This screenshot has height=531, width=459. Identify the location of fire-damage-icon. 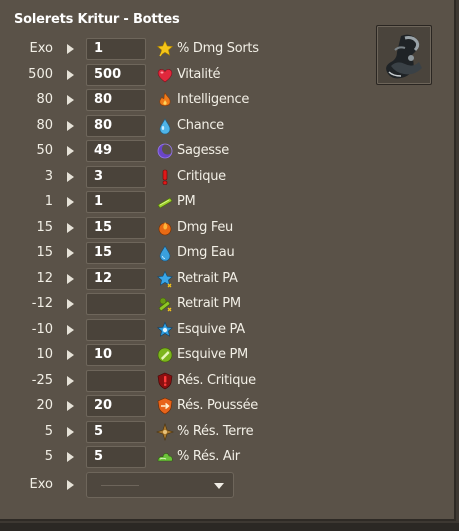
(165, 228).